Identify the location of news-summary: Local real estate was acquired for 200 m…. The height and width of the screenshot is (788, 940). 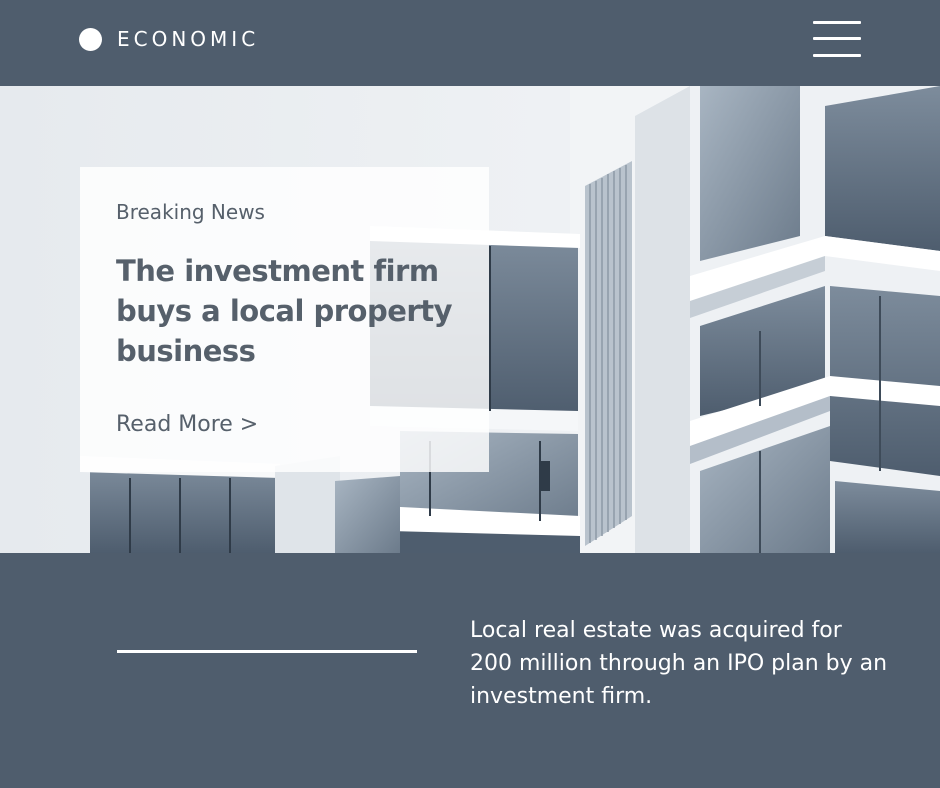
(679, 663).